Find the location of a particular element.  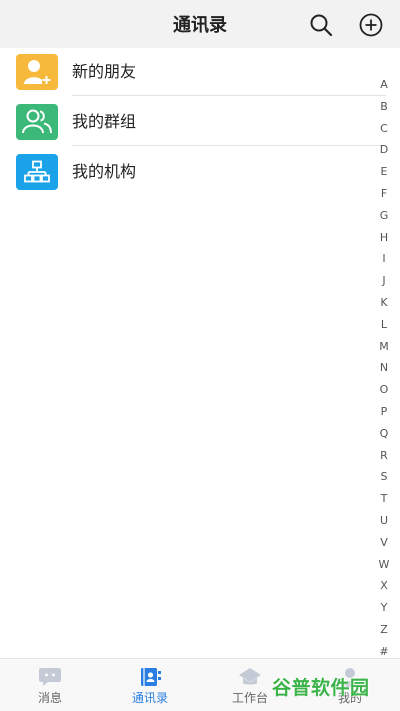

index-letter: V is located at coordinates (384, 543).